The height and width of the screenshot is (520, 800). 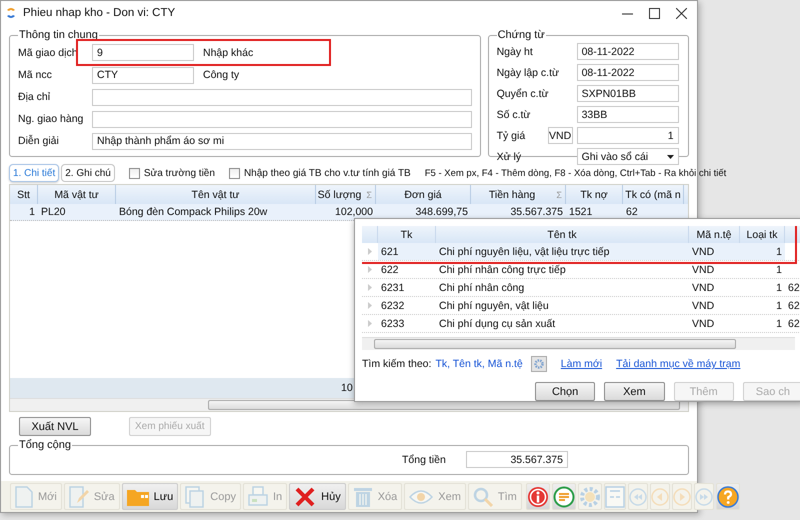 What do you see at coordinates (78, 497) in the screenshot?
I see `pencil-icon` at bounding box center [78, 497].